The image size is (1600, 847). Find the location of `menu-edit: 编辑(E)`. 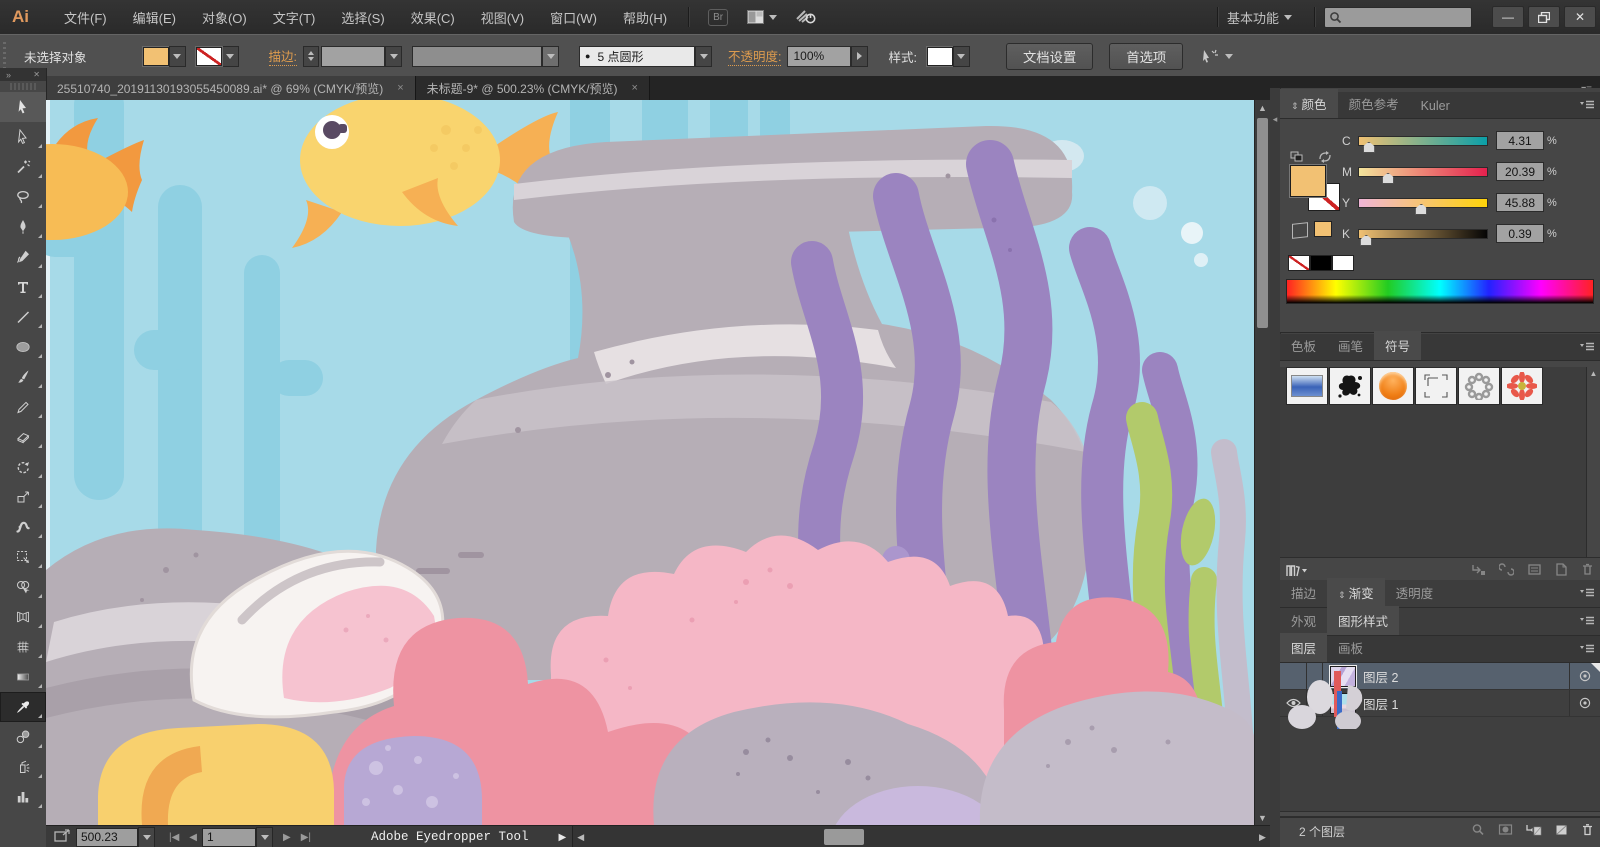

menu-edit: 编辑(E) is located at coordinates (154, 17).